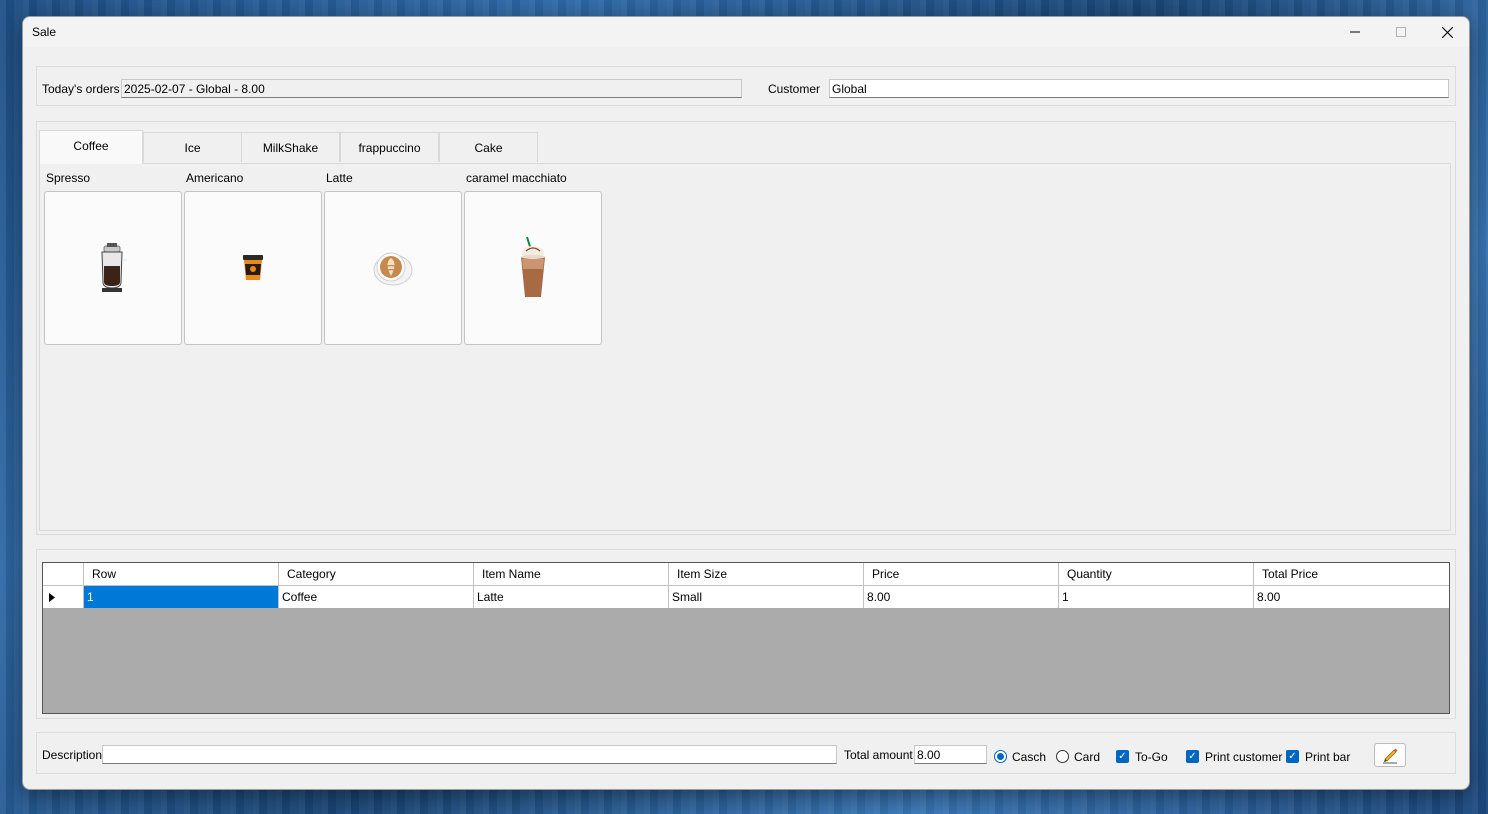 The image size is (1488, 814). I want to click on takeaway-cup-icon, so click(253, 267).